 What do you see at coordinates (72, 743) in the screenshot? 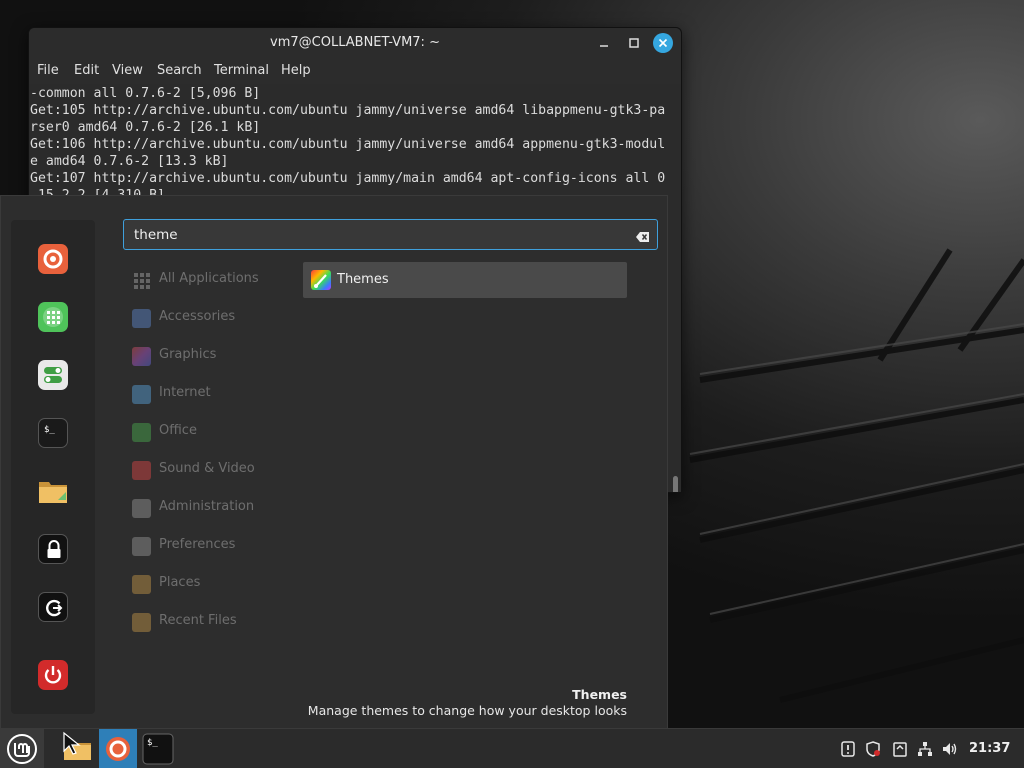
I see `mouse-cursor-icon` at bounding box center [72, 743].